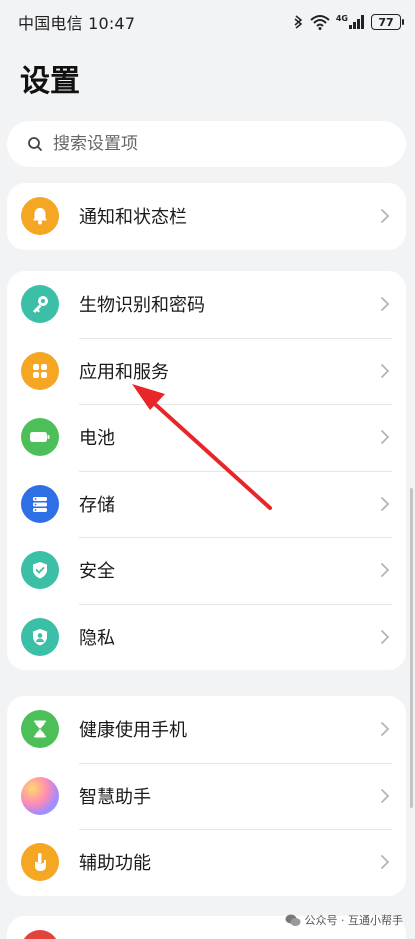 This screenshot has width=415, height=939. Describe the element at coordinates (133, 731) in the screenshot. I see `settings-item-label: 健康使用手机` at that location.